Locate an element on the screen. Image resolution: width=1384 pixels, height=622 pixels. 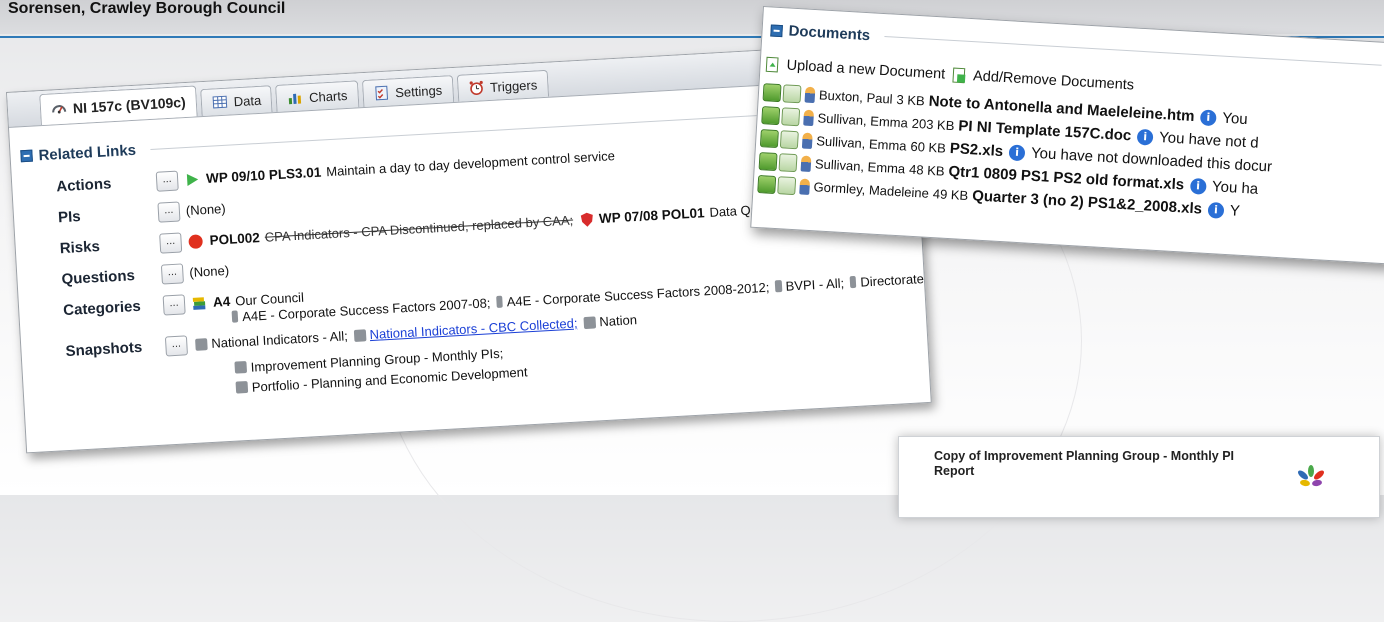
risk-code: WP 07/08 POL01 is located at coordinates (652, 215).